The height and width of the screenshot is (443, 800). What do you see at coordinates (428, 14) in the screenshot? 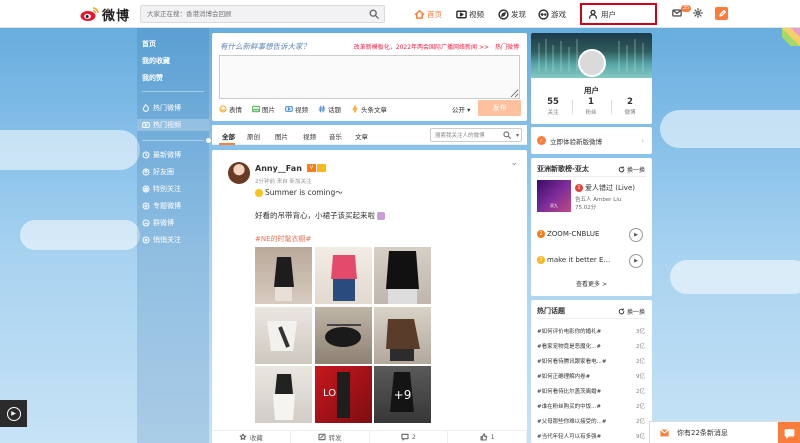
I see `nav-home: 首页` at bounding box center [428, 14].